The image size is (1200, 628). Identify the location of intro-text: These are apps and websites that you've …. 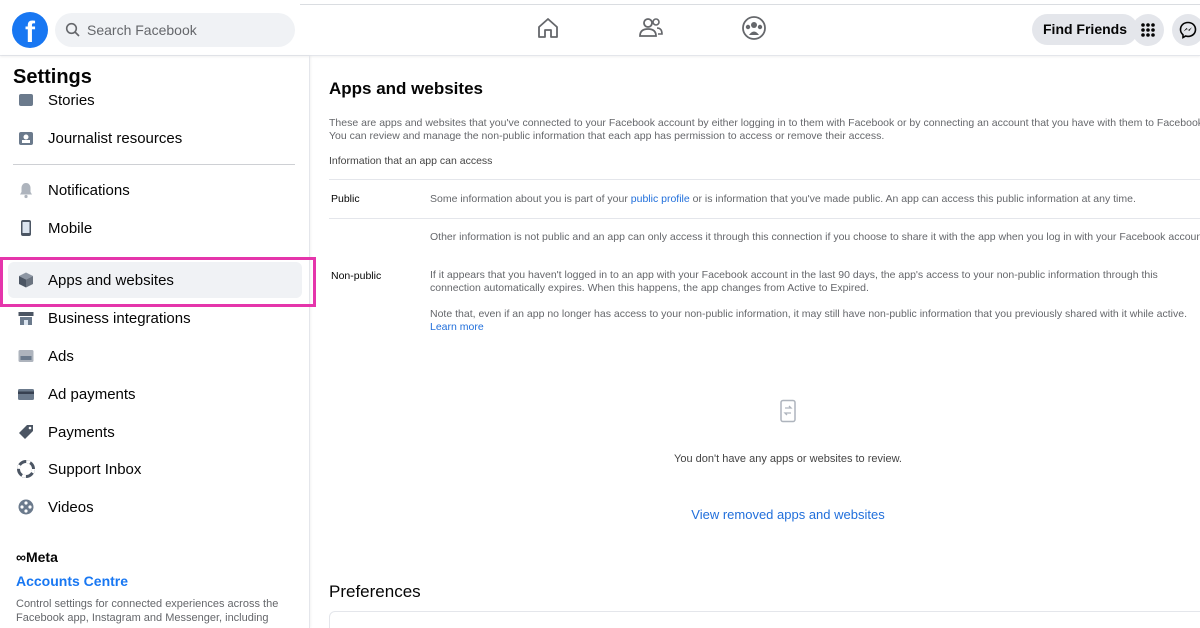
(764, 129).